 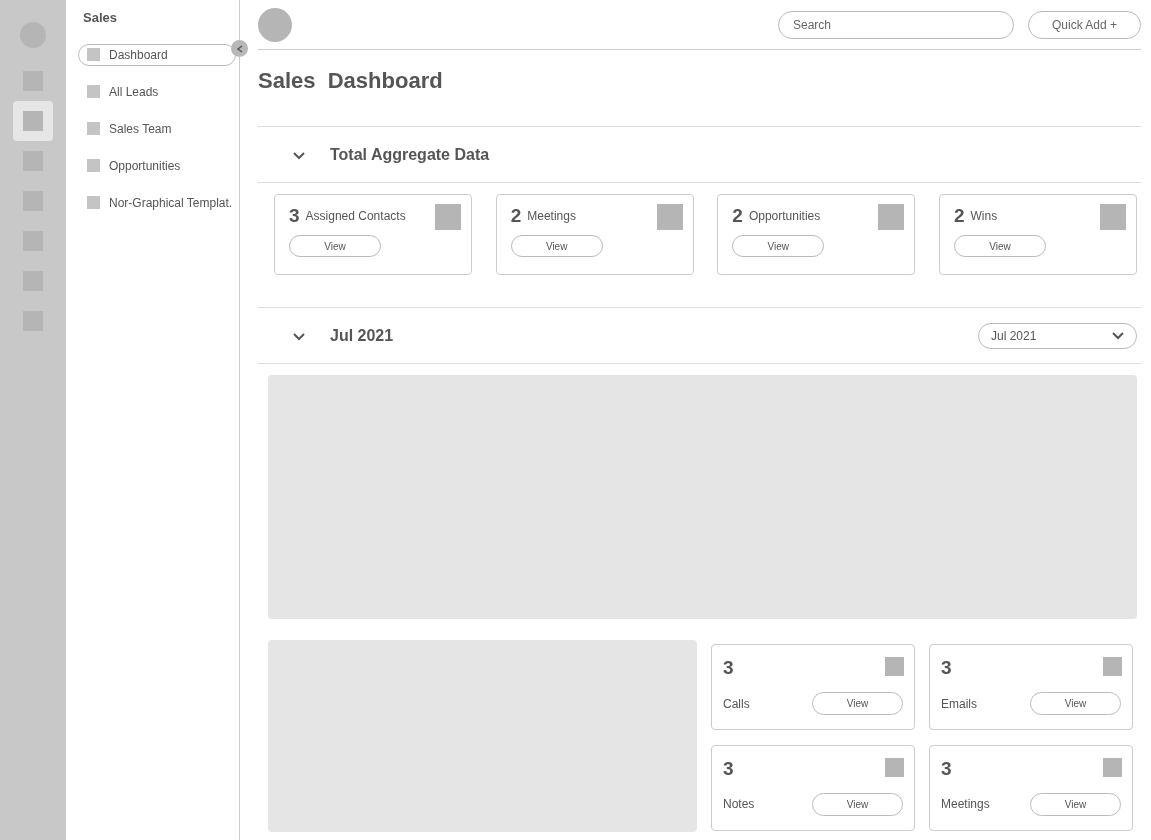 I want to click on section-heading: Jul 2021, so click(x=362, y=335).